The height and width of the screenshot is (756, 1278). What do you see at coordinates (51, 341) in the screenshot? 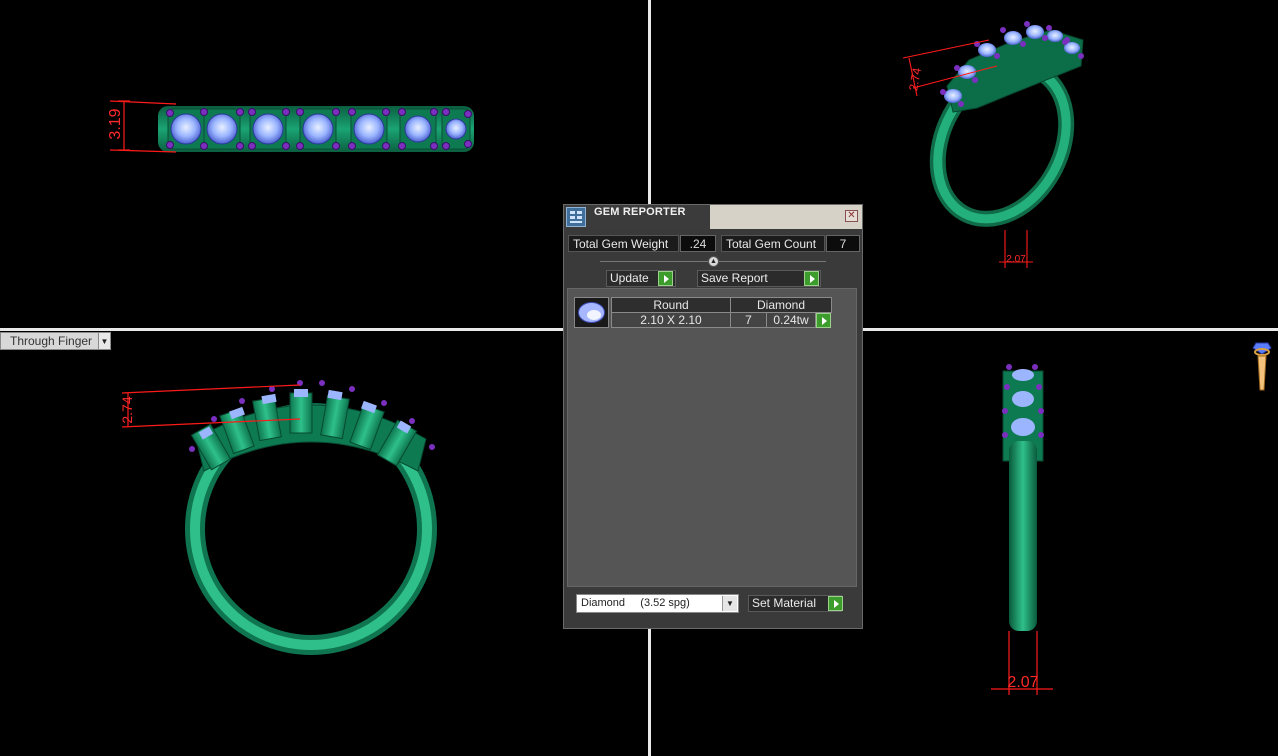
I see `view-mode-value: Through Finger` at bounding box center [51, 341].